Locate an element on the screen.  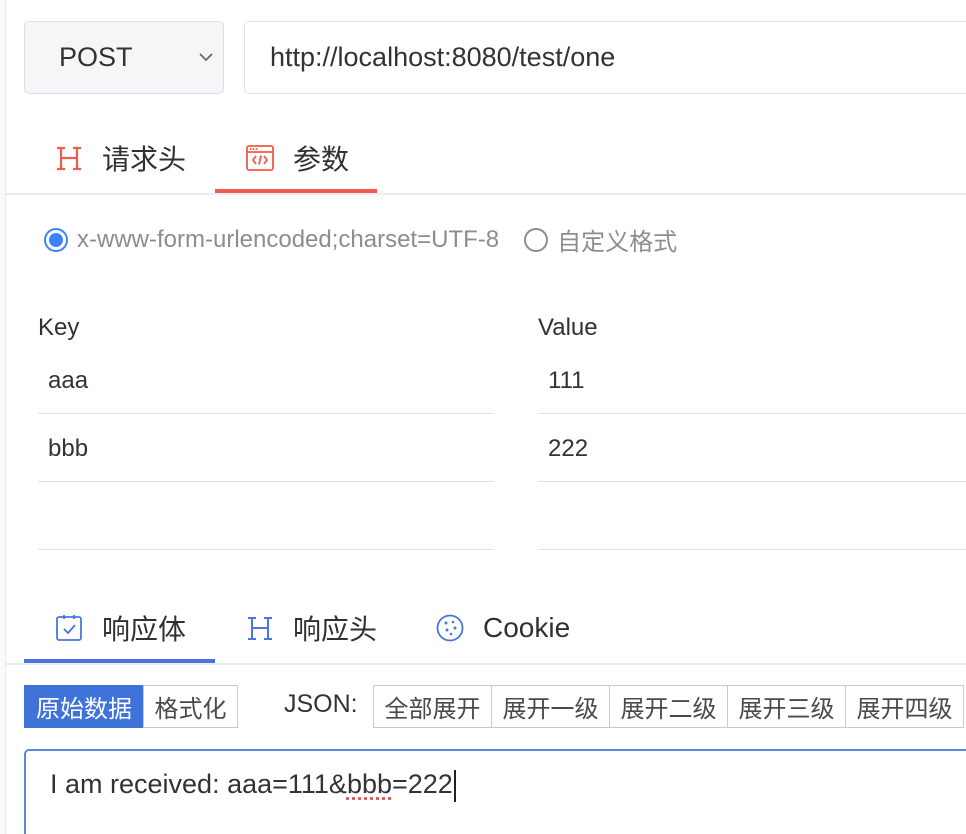
tab-params: 参数 is located at coordinates (296, 158).